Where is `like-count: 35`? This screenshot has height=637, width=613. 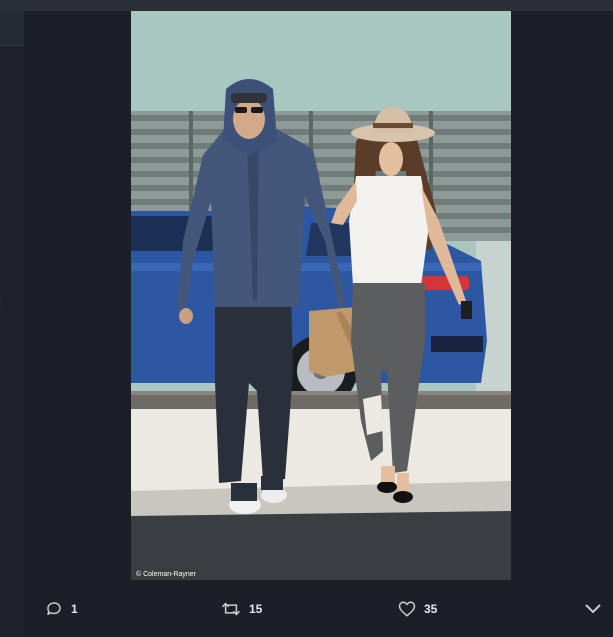 like-count: 35 is located at coordinates (431, 609).